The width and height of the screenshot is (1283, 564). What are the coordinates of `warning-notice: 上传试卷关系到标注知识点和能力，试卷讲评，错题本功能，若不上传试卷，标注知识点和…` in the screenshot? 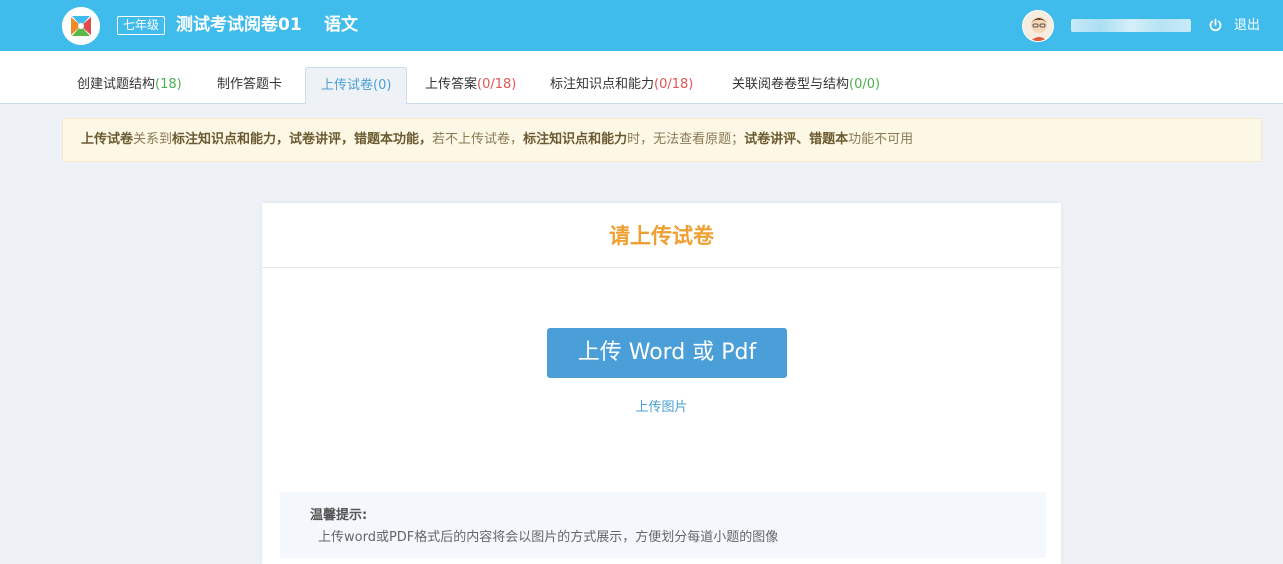 It's located at (662, 140).